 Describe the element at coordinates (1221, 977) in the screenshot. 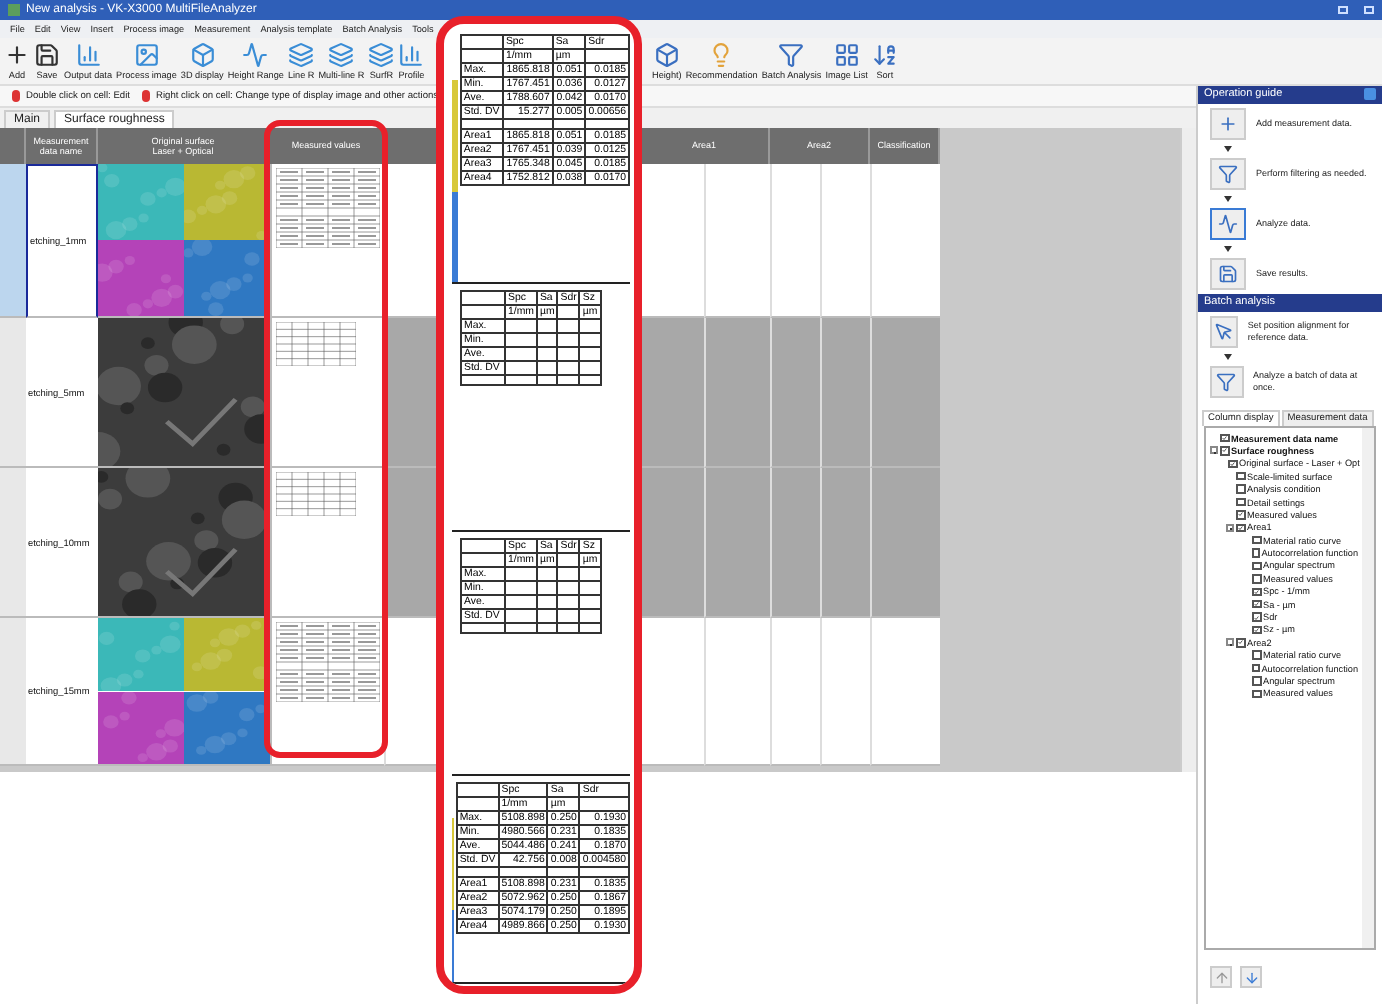

I see `up-arrow-icon` at that location.